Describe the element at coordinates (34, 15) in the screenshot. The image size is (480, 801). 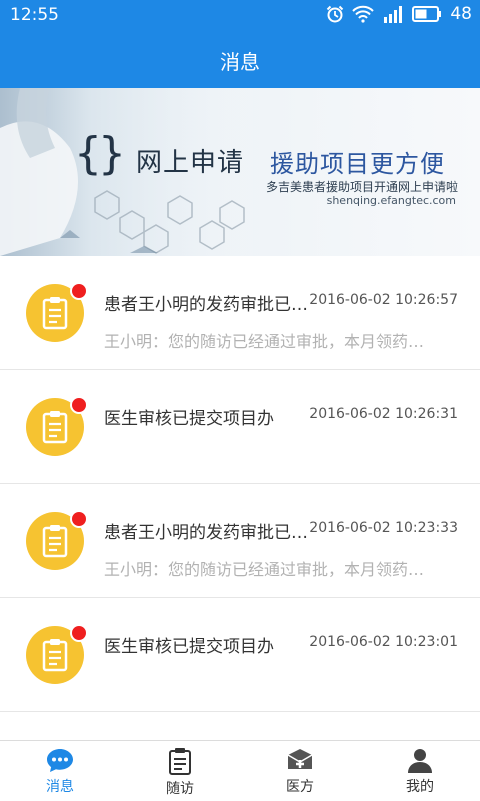
I see `status-time: 12:55` at that location.